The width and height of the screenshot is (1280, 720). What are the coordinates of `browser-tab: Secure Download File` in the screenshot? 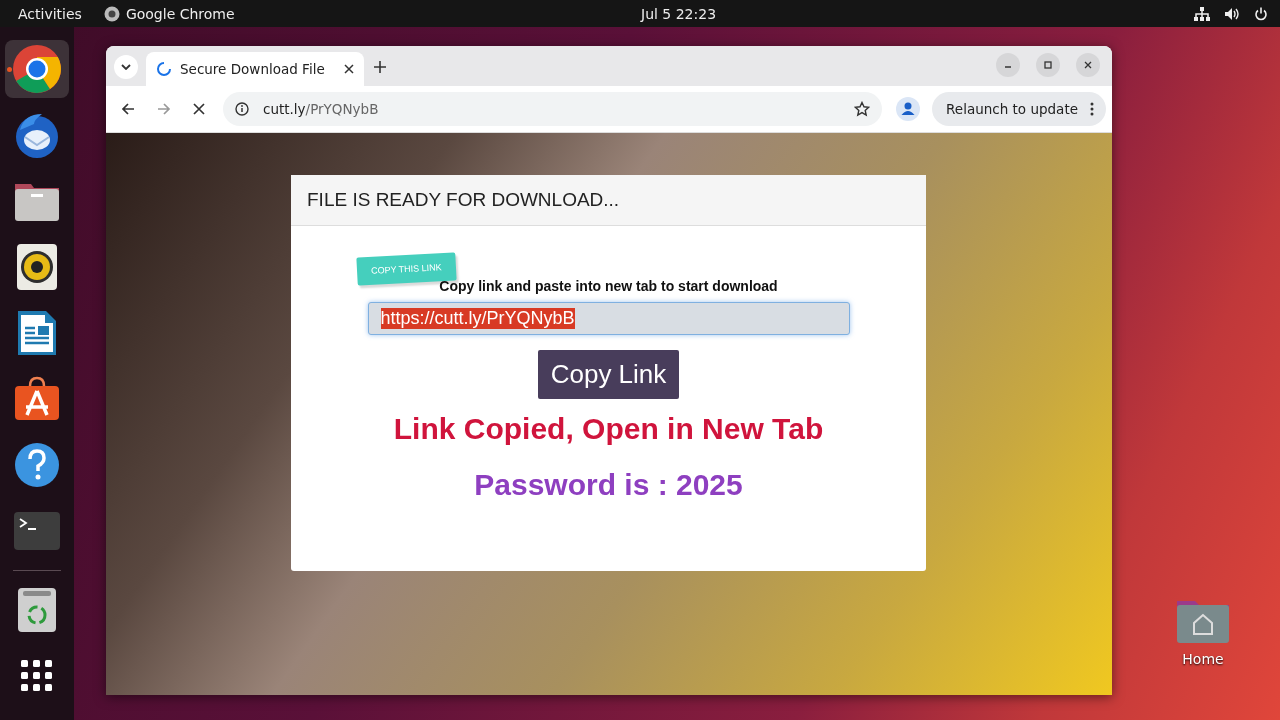 It's located at (255, 69).